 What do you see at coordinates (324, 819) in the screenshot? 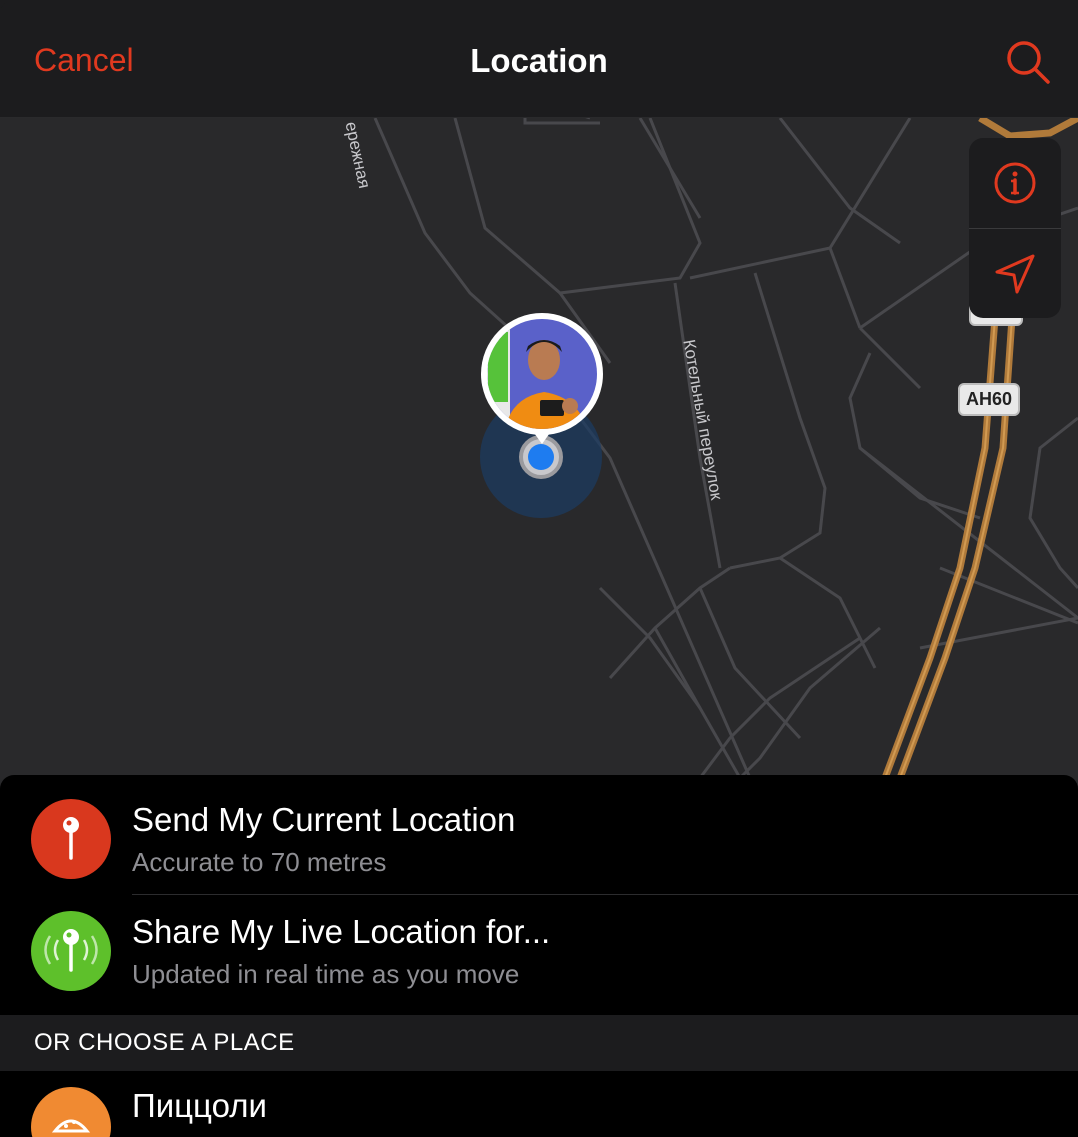
I see `action-label: Send My Current Location` at bounding box center [324, 819].